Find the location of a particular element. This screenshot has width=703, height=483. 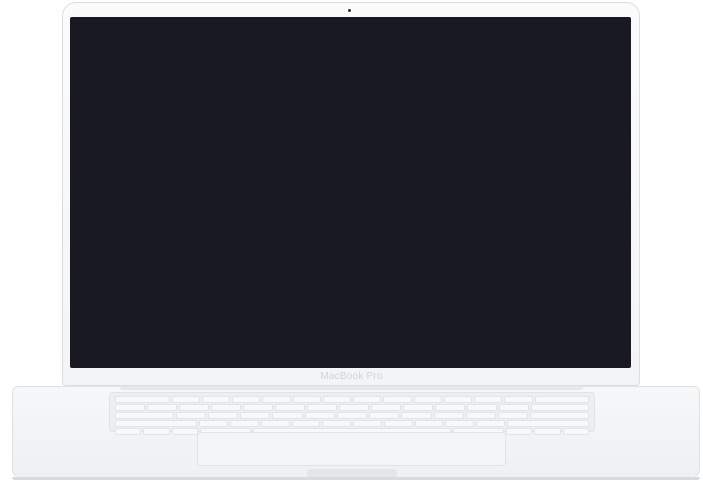

trackpad is located at coordinates (351, 449).